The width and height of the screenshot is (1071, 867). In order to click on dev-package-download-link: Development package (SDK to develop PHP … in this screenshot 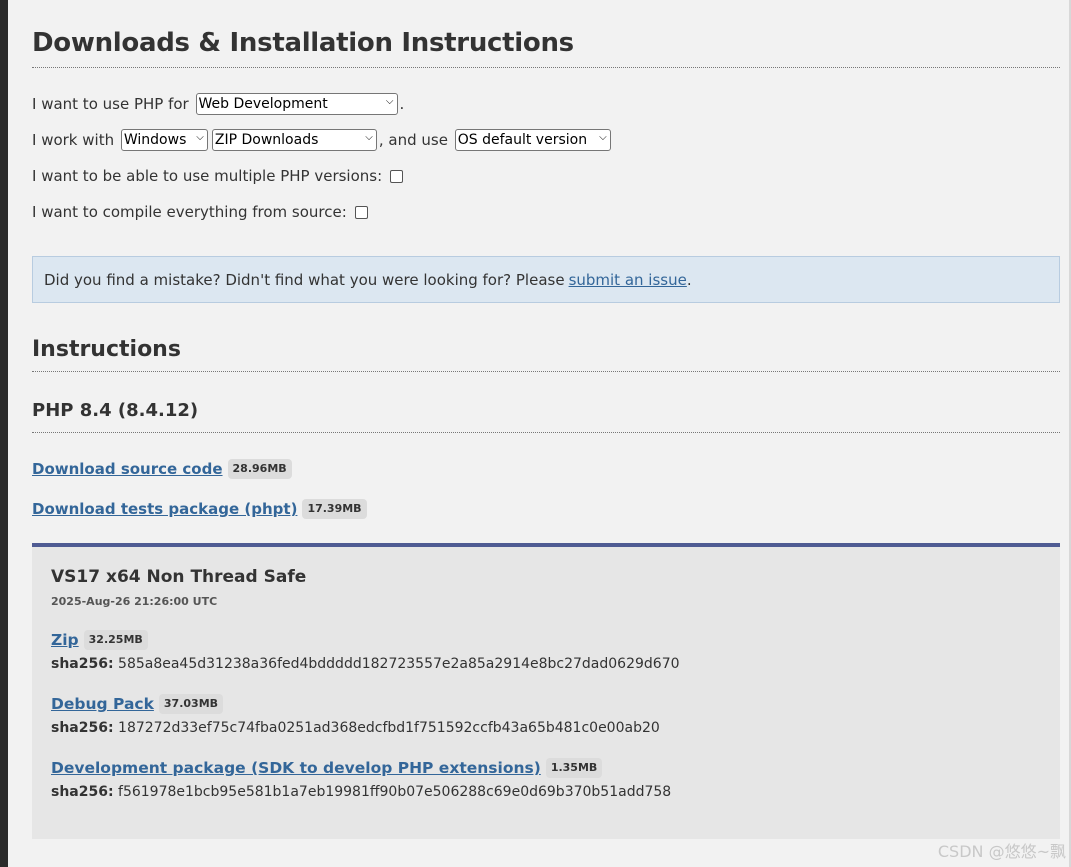, I will do `click(296, 768)`.